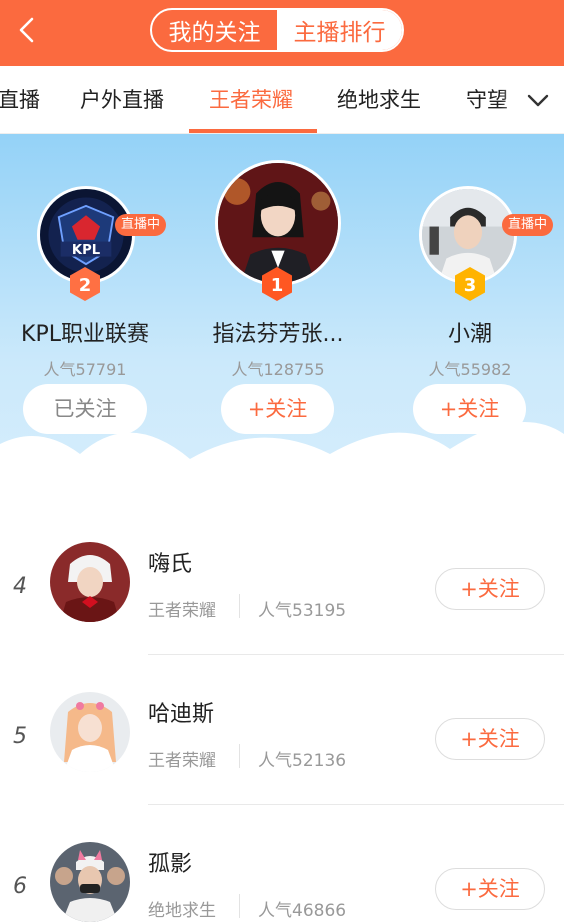  I want to click on category-tab-live: 直播, so click(20, 99).